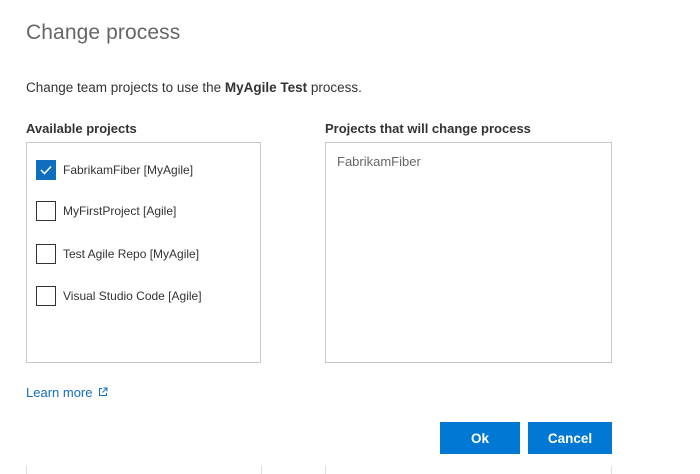 This screenshot has height=474, width=700. I want to click on checkbox-checked, so click(46, 170).